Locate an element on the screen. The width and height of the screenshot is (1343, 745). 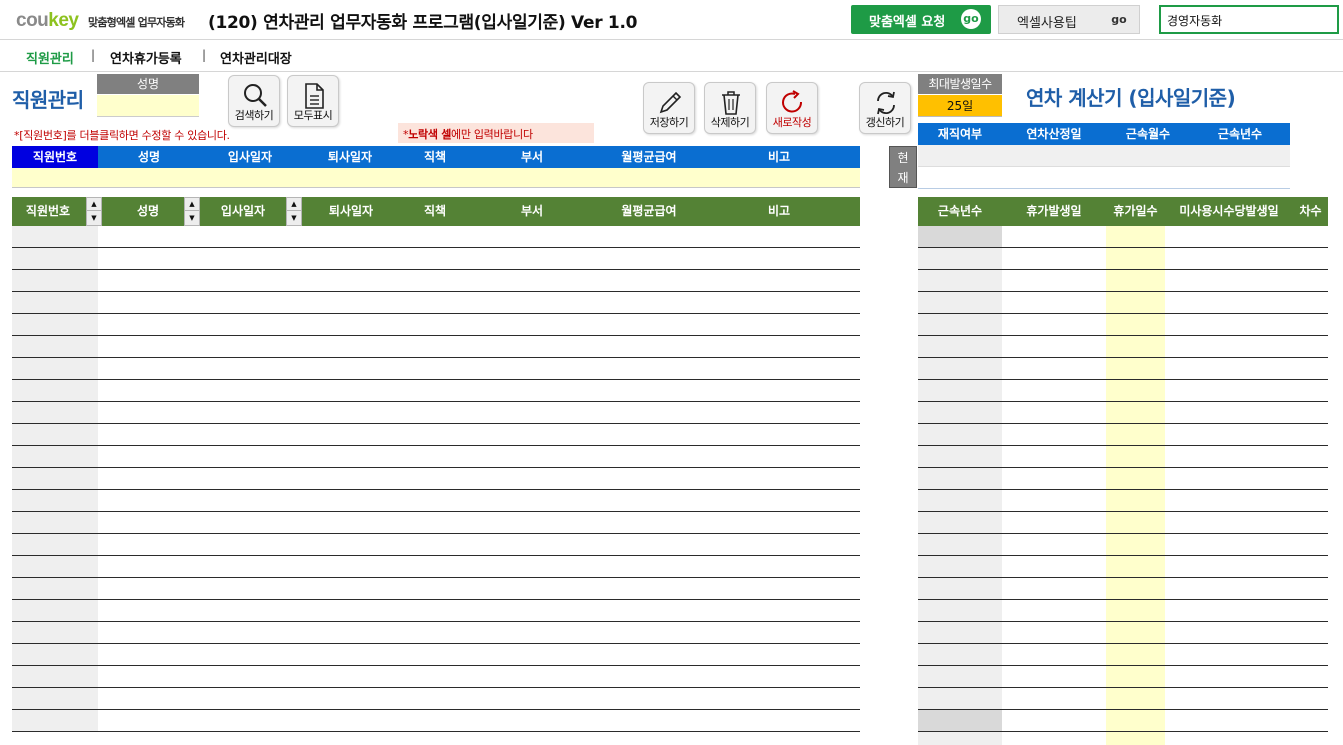
max-days-value: 25일 is located at coordinates (960, 106).